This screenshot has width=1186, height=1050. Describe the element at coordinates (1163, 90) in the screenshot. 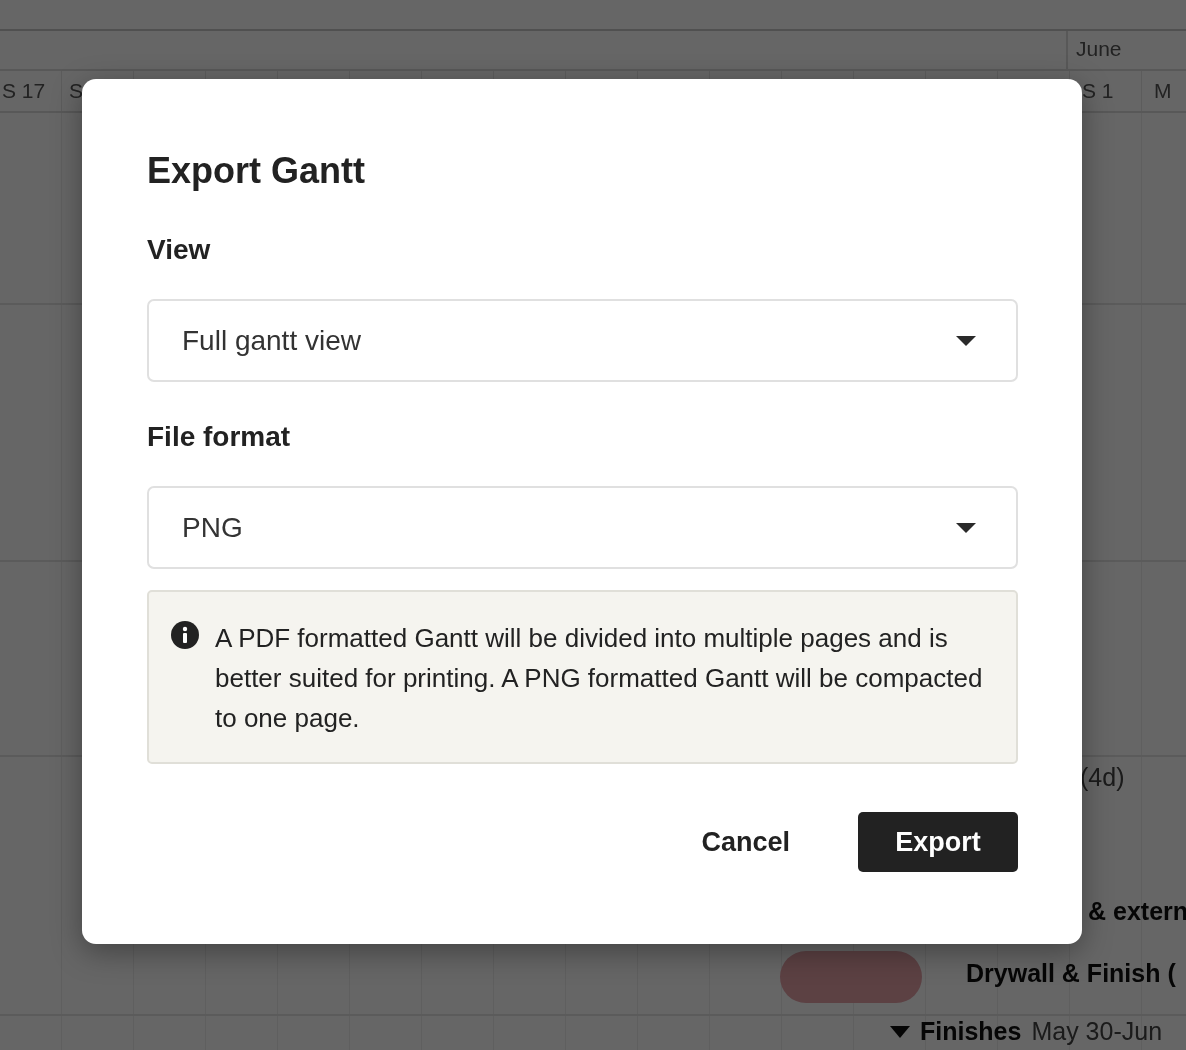

I see `day-header: M` at that location.